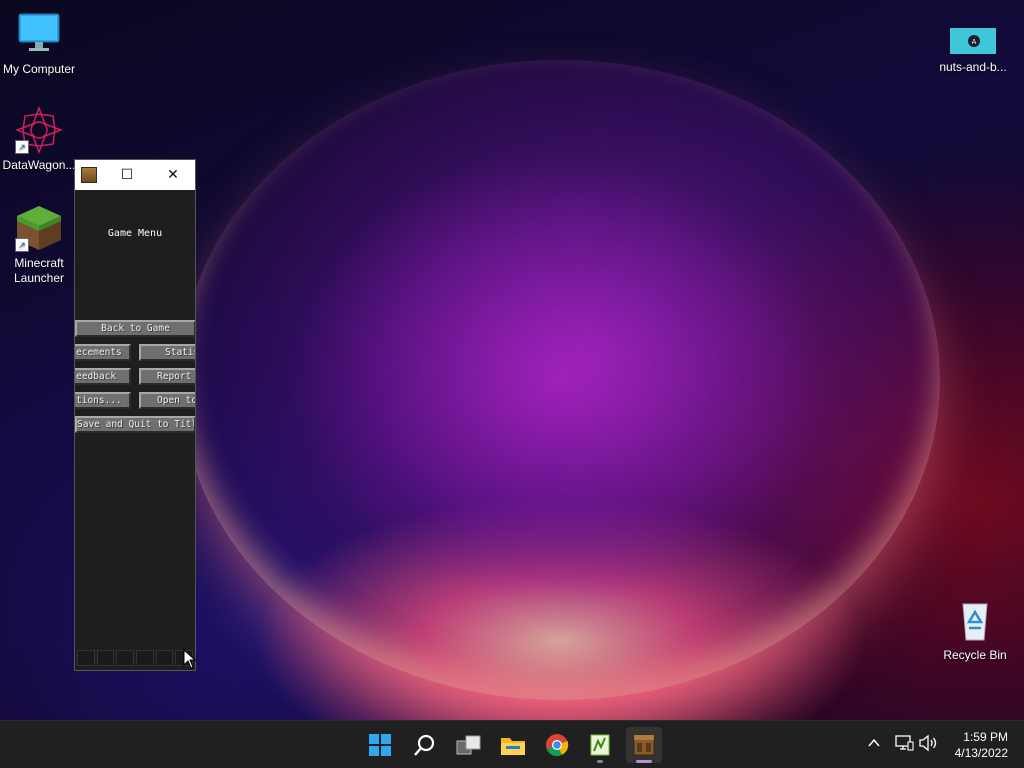 The height and width of the screenshot is (768, 1024). What do you see at coordinates (39, 130) in the screenshot?
I see `datawagon-icon: ↗` at bounding box center [39, 130].